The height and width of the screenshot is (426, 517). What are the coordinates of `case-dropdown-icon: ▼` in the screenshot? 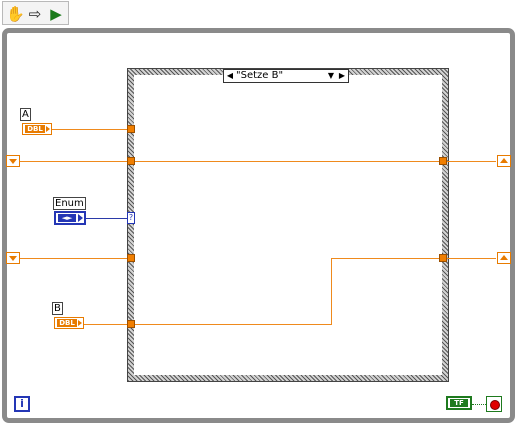 It's located at (331, 76).